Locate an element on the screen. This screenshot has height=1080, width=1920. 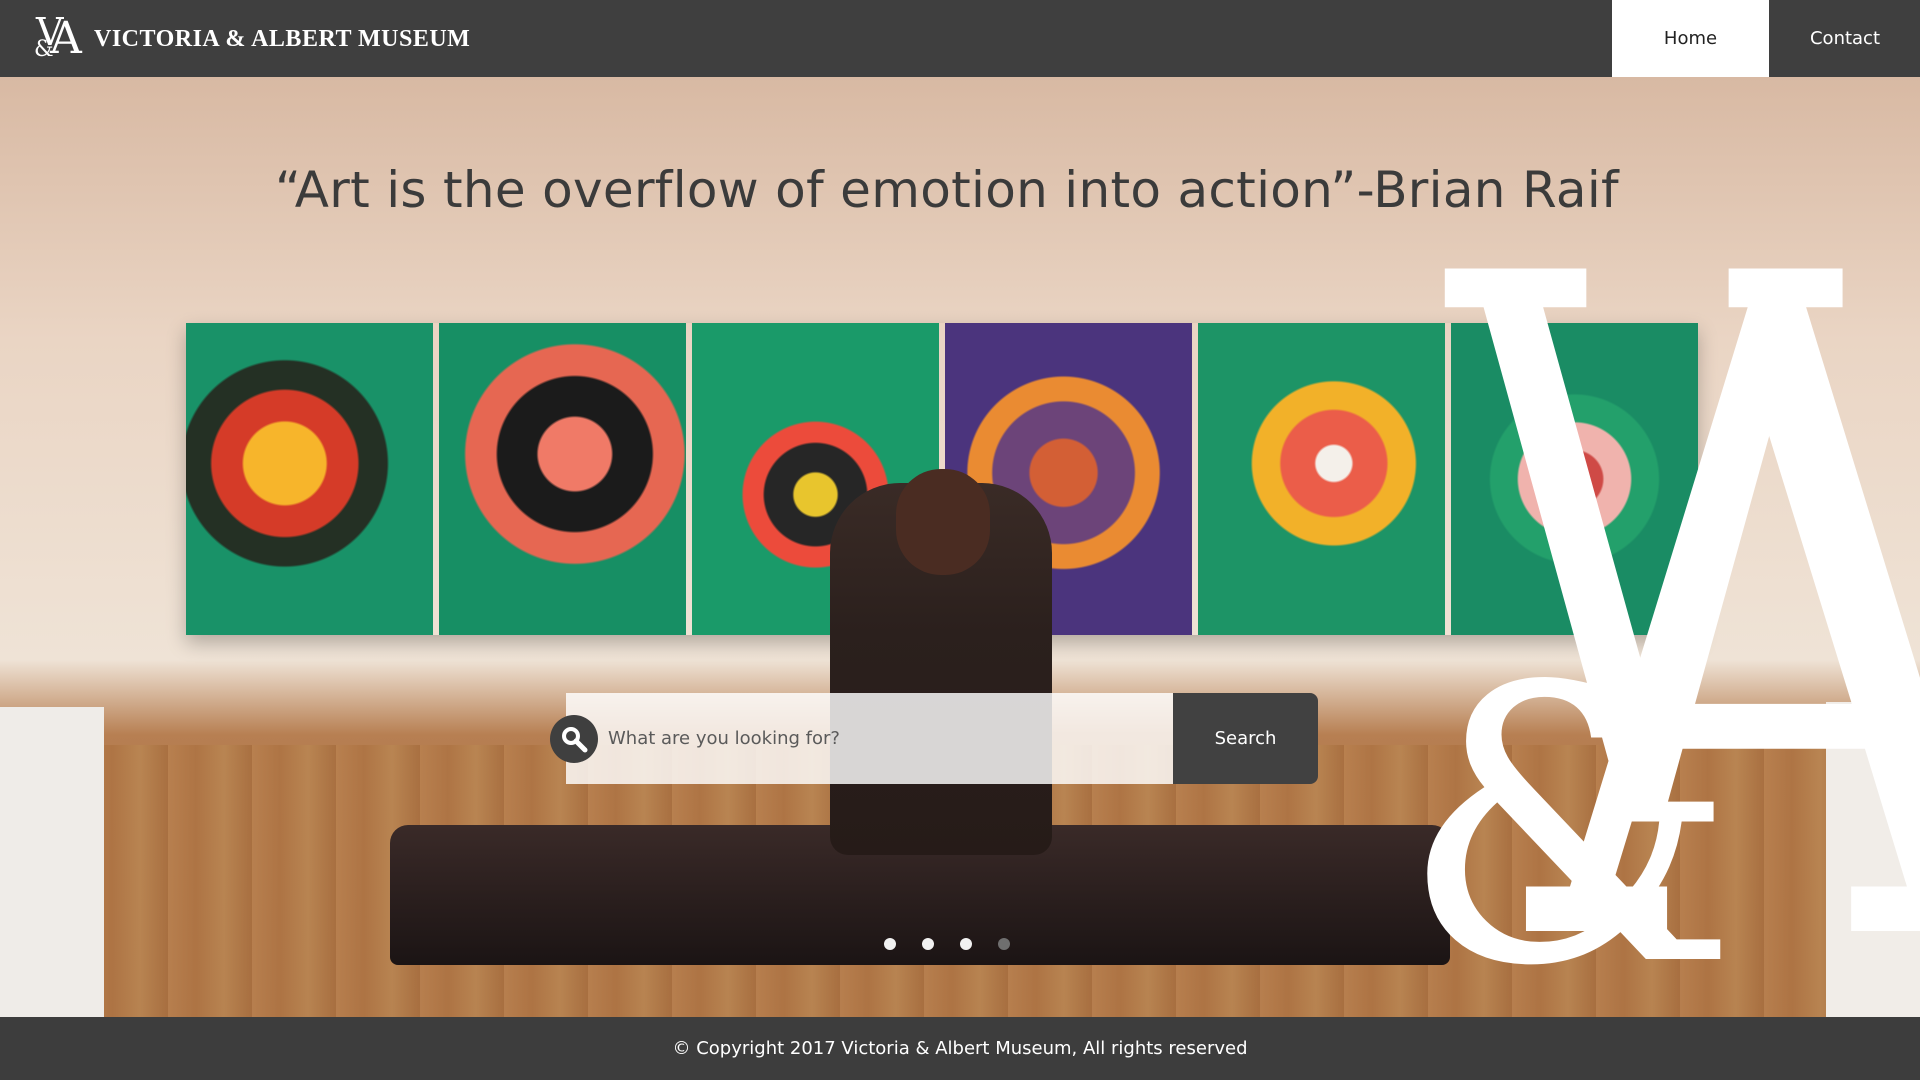
main-navigation: Home Contact is located at coordinates (1766, 38).